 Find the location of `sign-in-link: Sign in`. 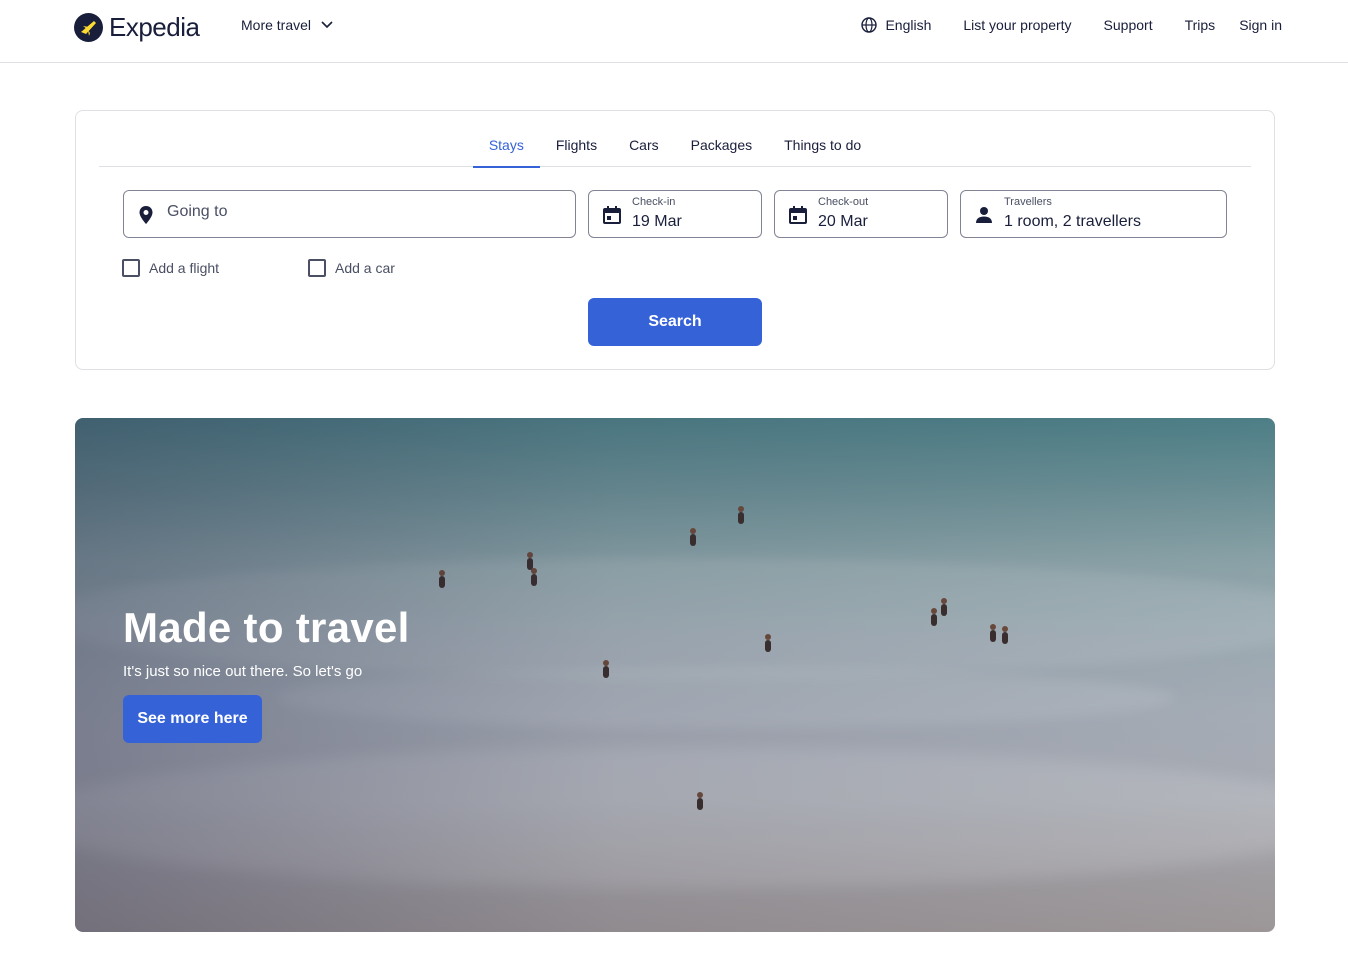

sign-in-link: Sign in is located at coordinates (1260, 25).